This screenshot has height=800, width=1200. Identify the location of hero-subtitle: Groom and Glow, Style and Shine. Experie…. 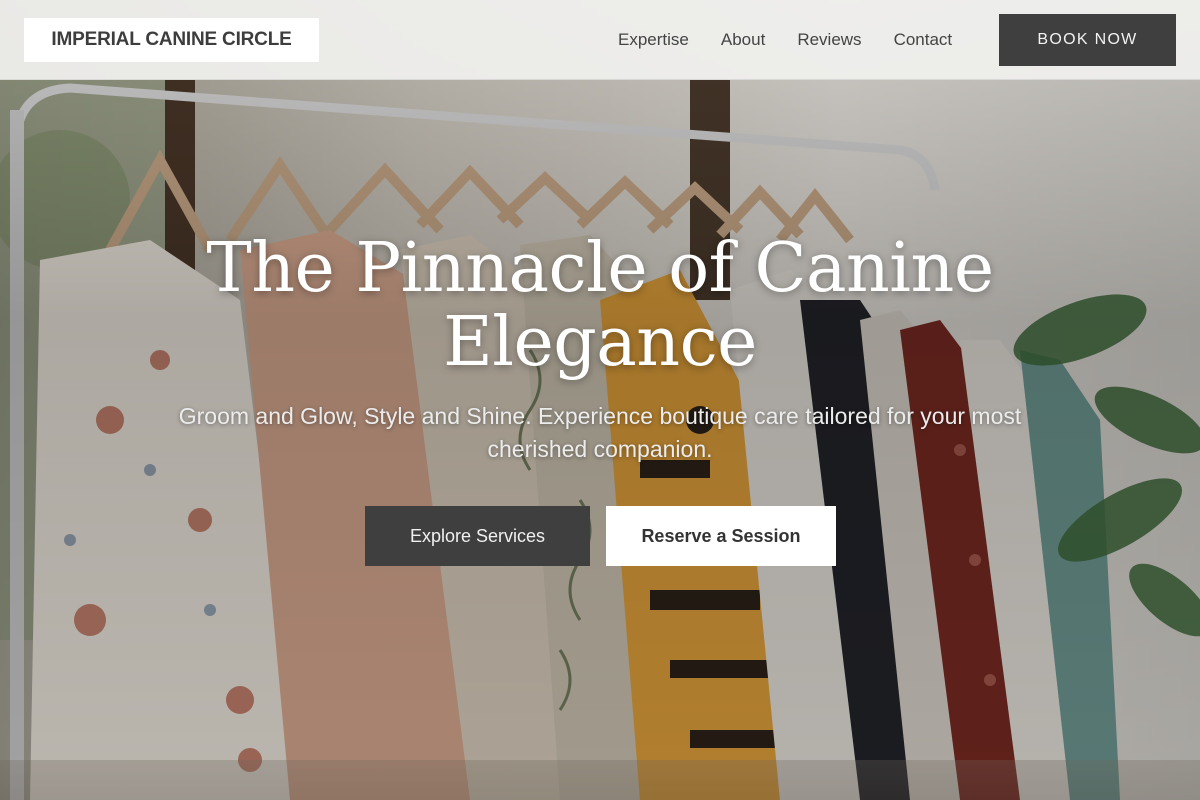
(600, 432).